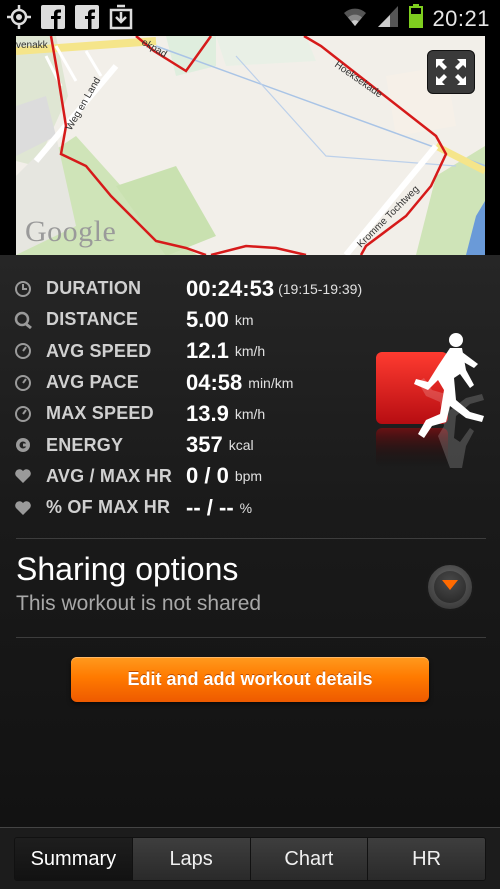 This screenshot has width=500, height=889. I want to click on expand-arrows-icon, so click(451, 72).